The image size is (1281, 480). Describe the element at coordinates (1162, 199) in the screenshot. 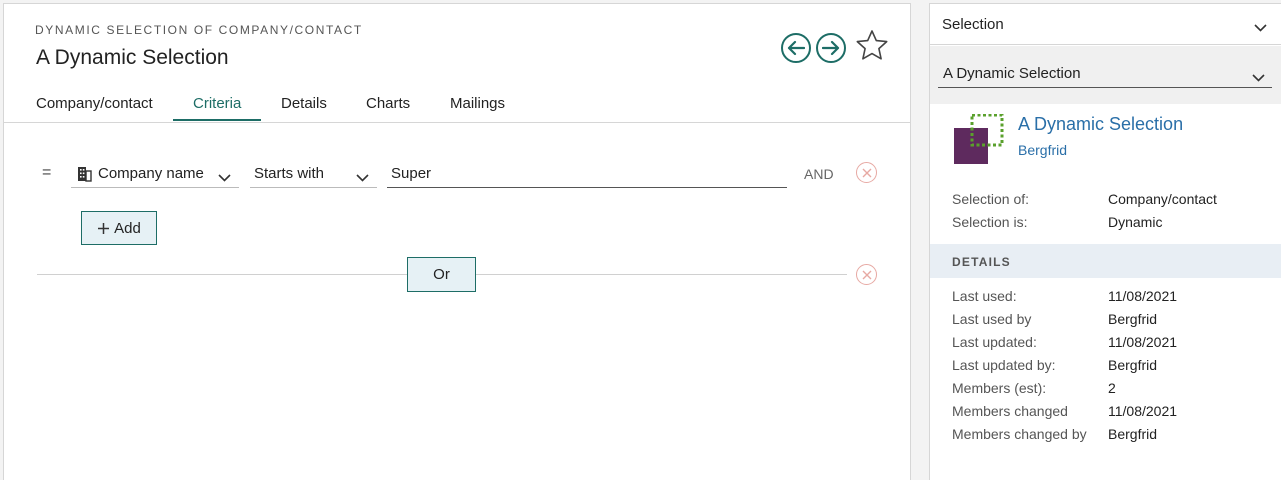

I see `summary-value: Company/contact` at that location.